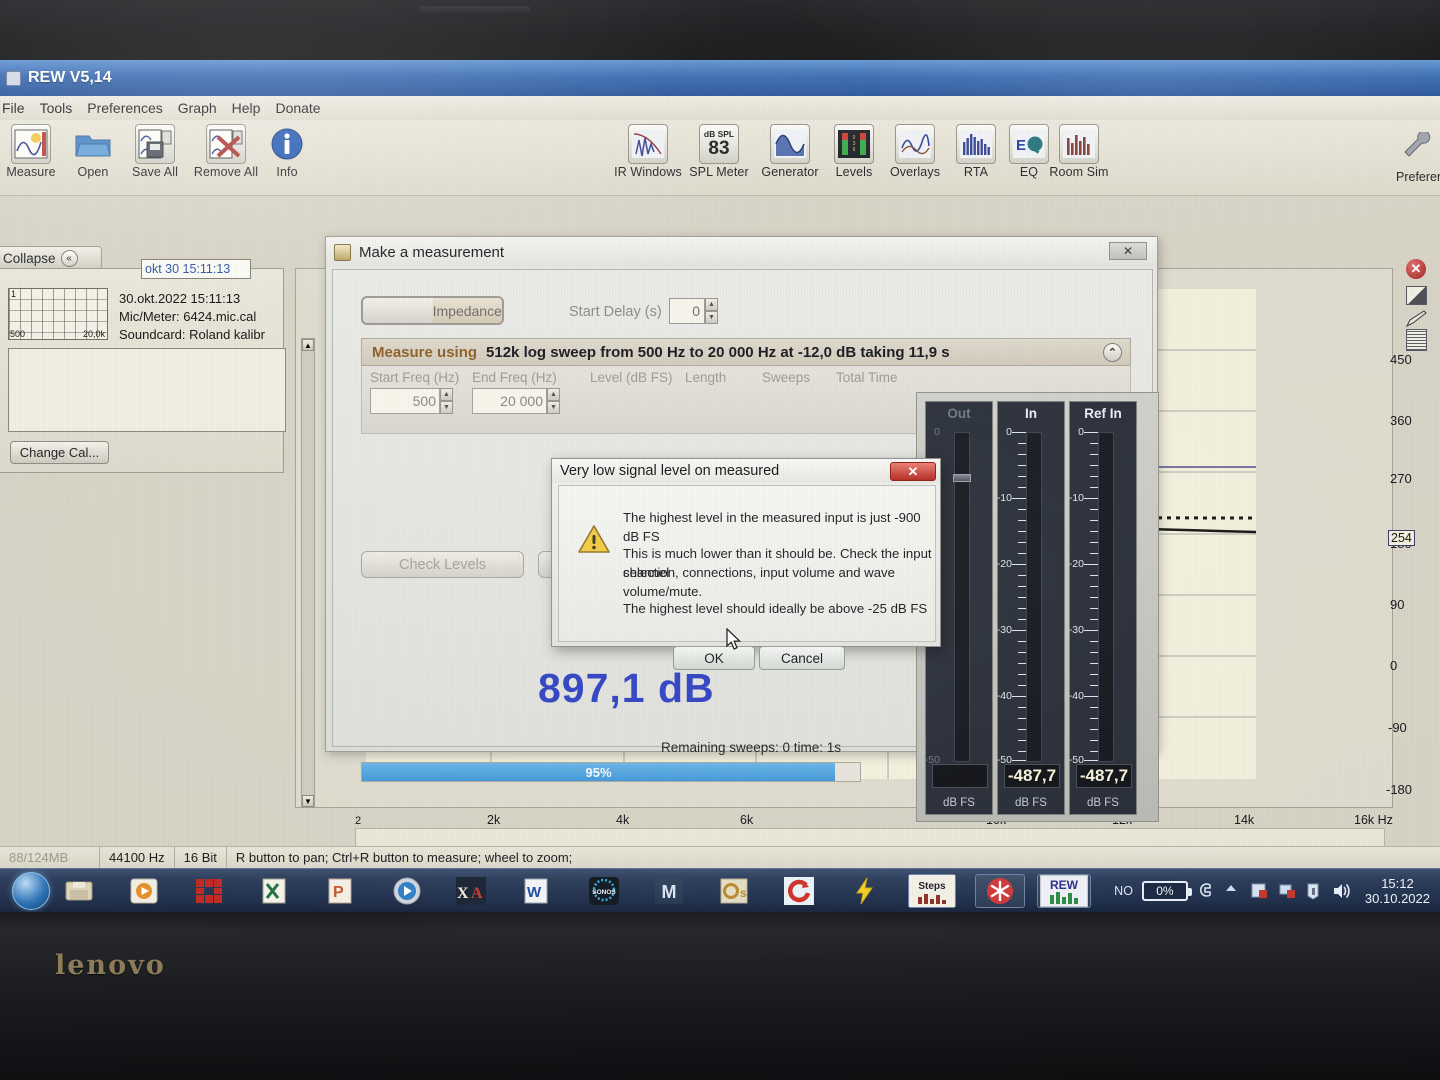  Describe the element at coordinates (1416, 269) in the screenshot. I see `delete-icon: ✕` at that location.